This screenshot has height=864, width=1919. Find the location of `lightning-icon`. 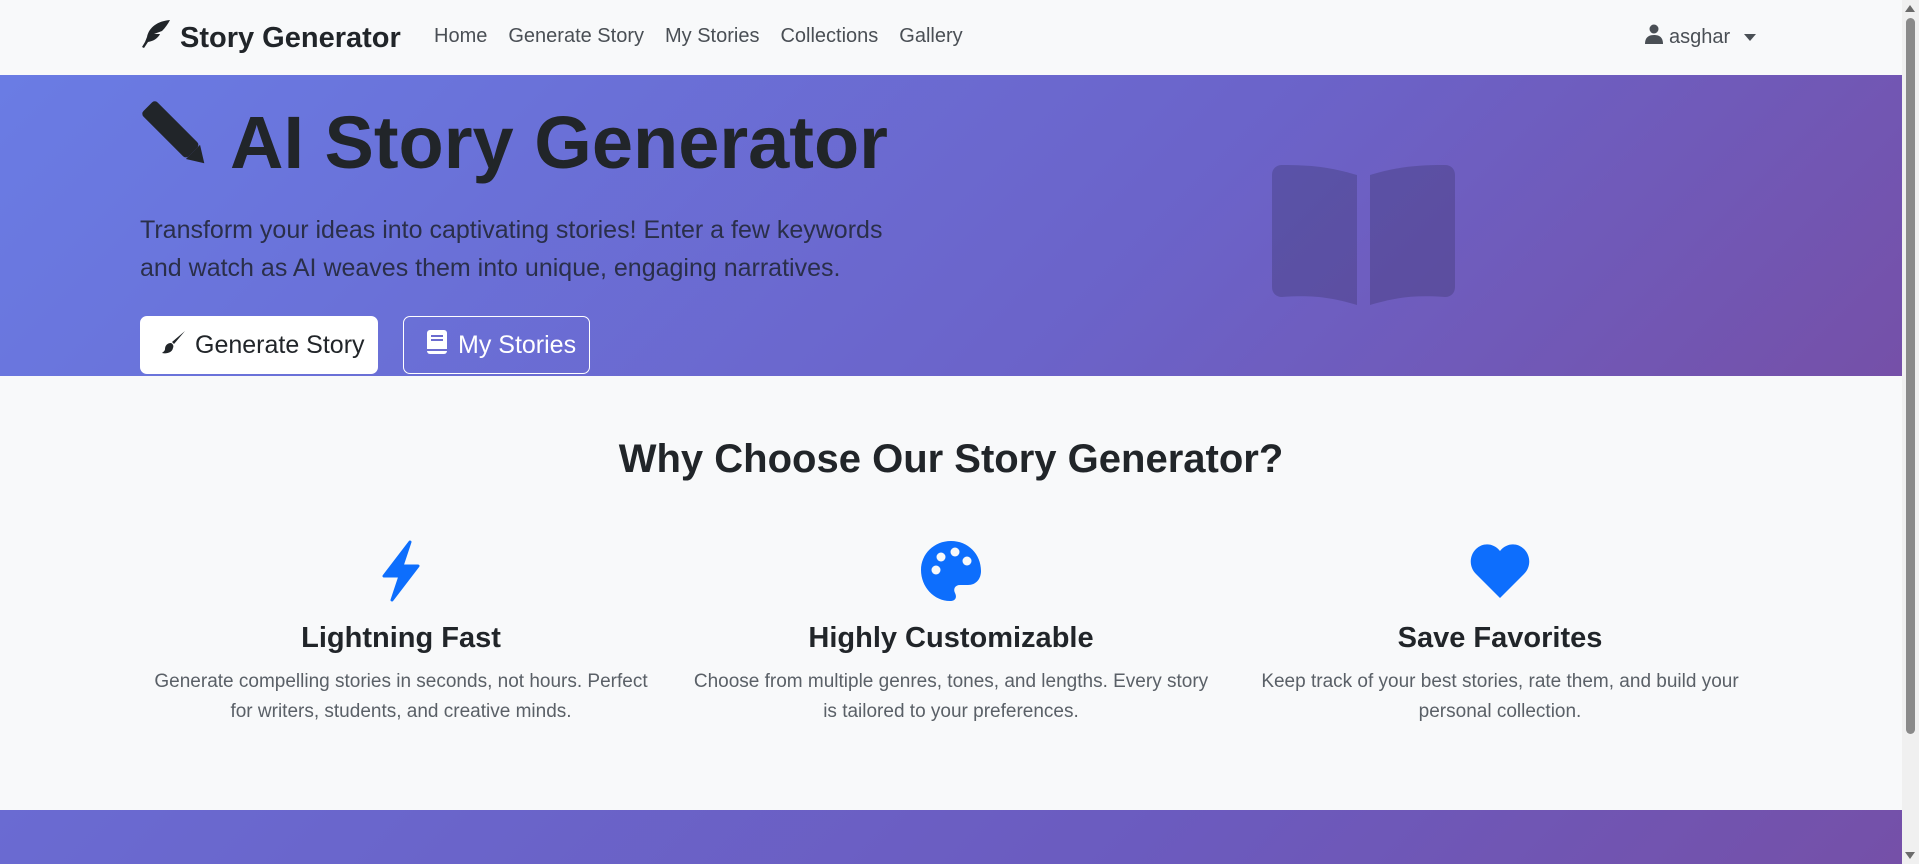

lightning-icon is located at coordinates (401, 571).